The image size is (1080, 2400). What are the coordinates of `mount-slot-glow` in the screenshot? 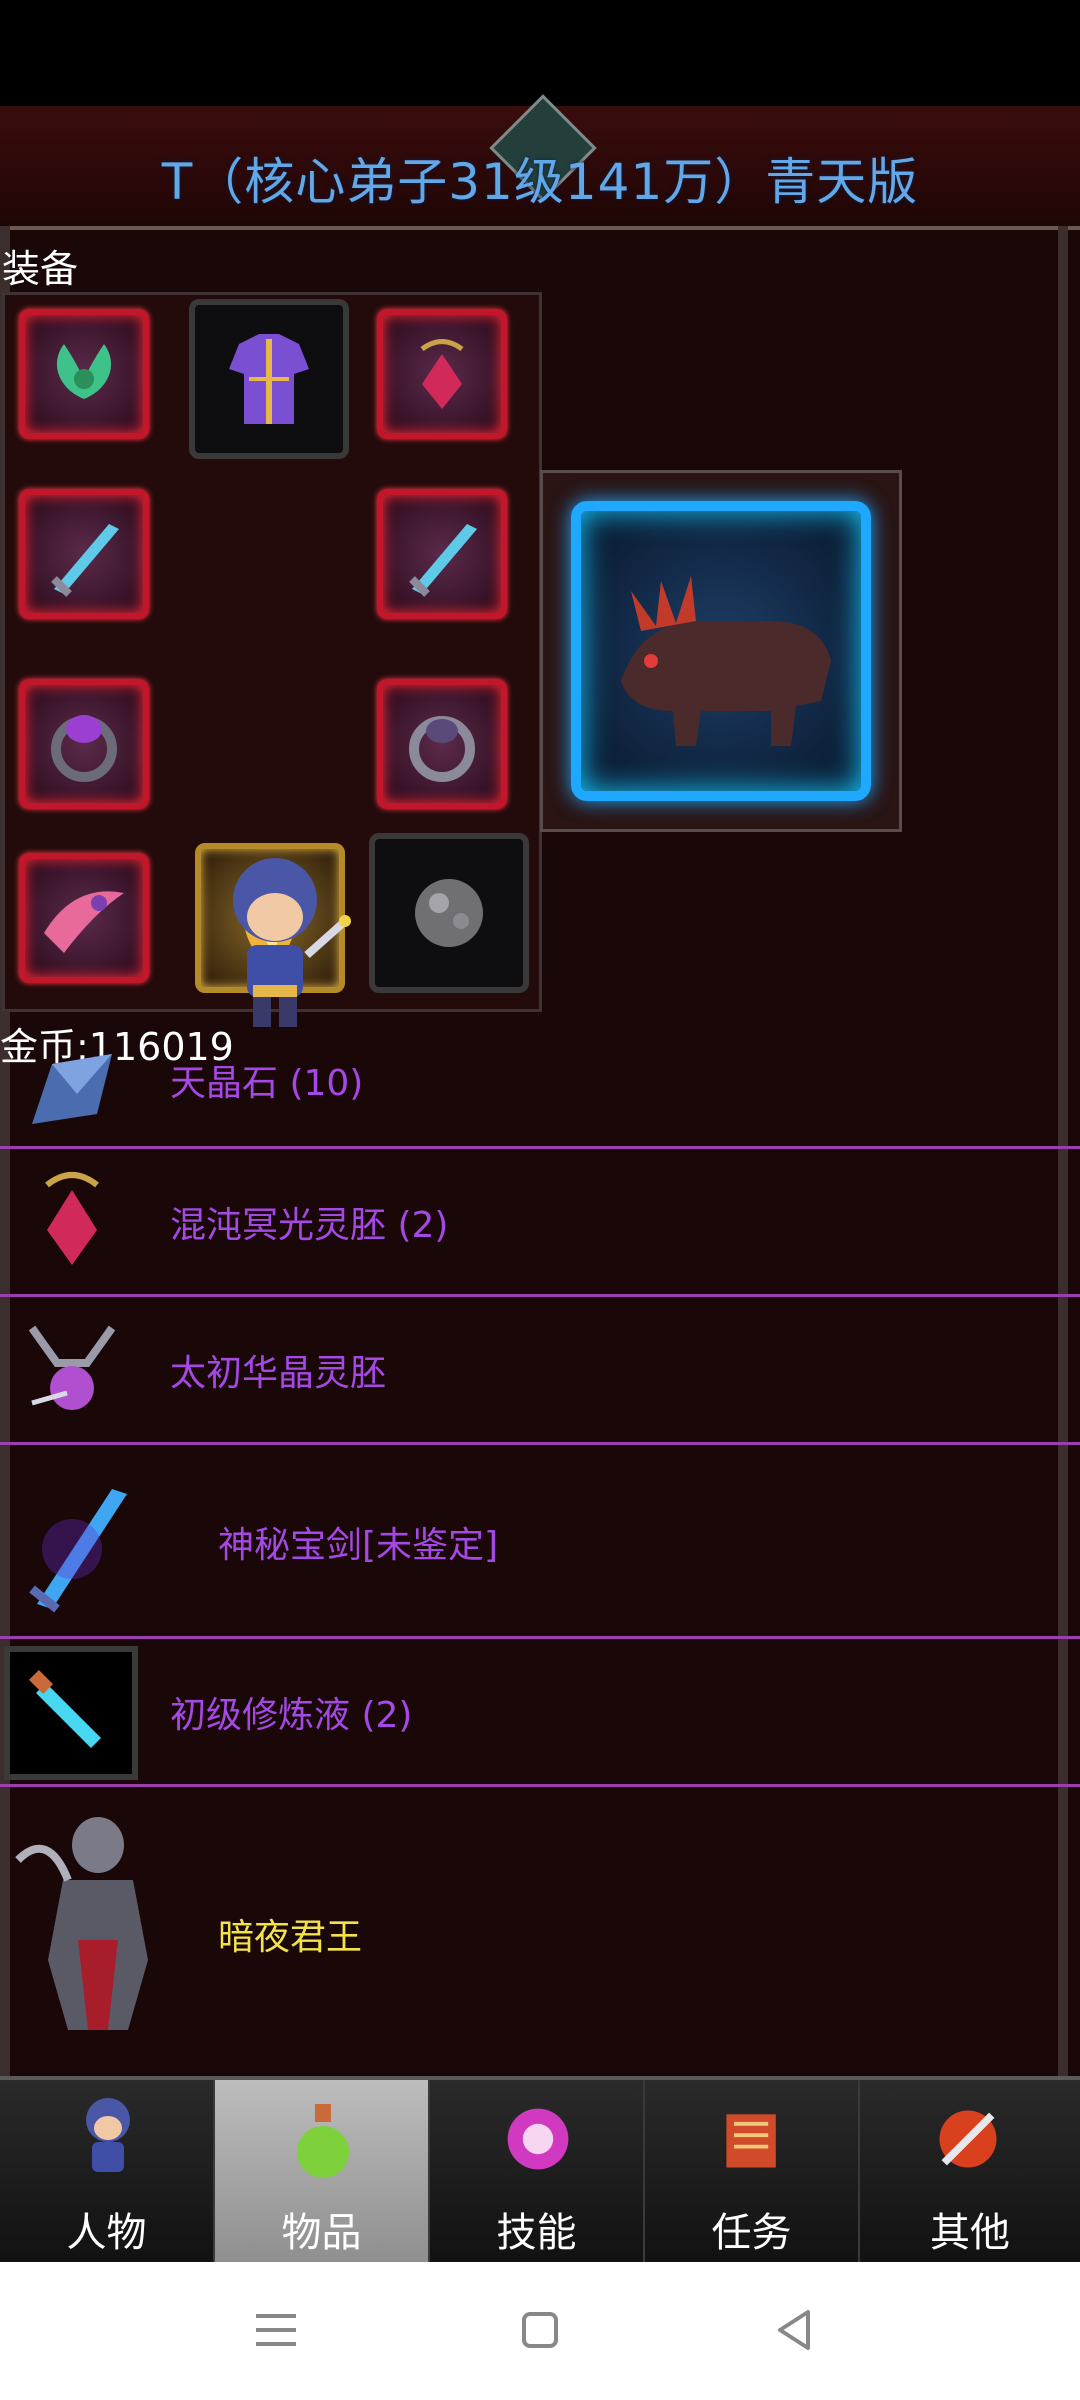 It's located at (721, 651).